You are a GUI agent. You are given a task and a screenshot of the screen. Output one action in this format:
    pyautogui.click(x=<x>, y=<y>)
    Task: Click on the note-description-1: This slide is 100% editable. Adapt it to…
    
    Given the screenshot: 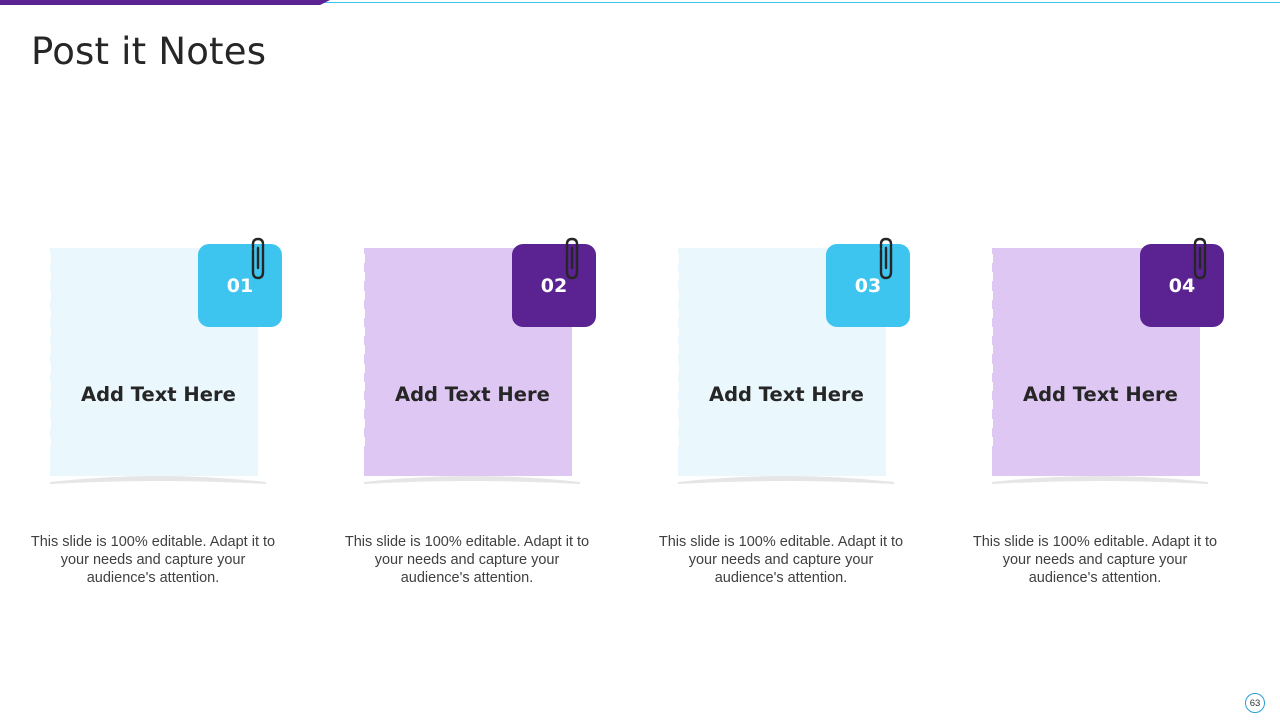 What is the action you would take?
    pyautogui.click(x=153, y=560)
    